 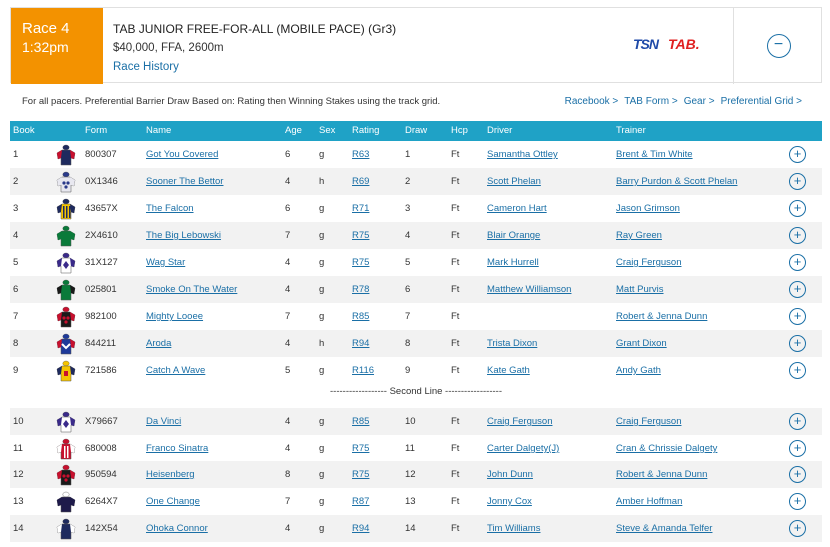 I want to click on race-number: Race 4, so click(x=46, y=28).